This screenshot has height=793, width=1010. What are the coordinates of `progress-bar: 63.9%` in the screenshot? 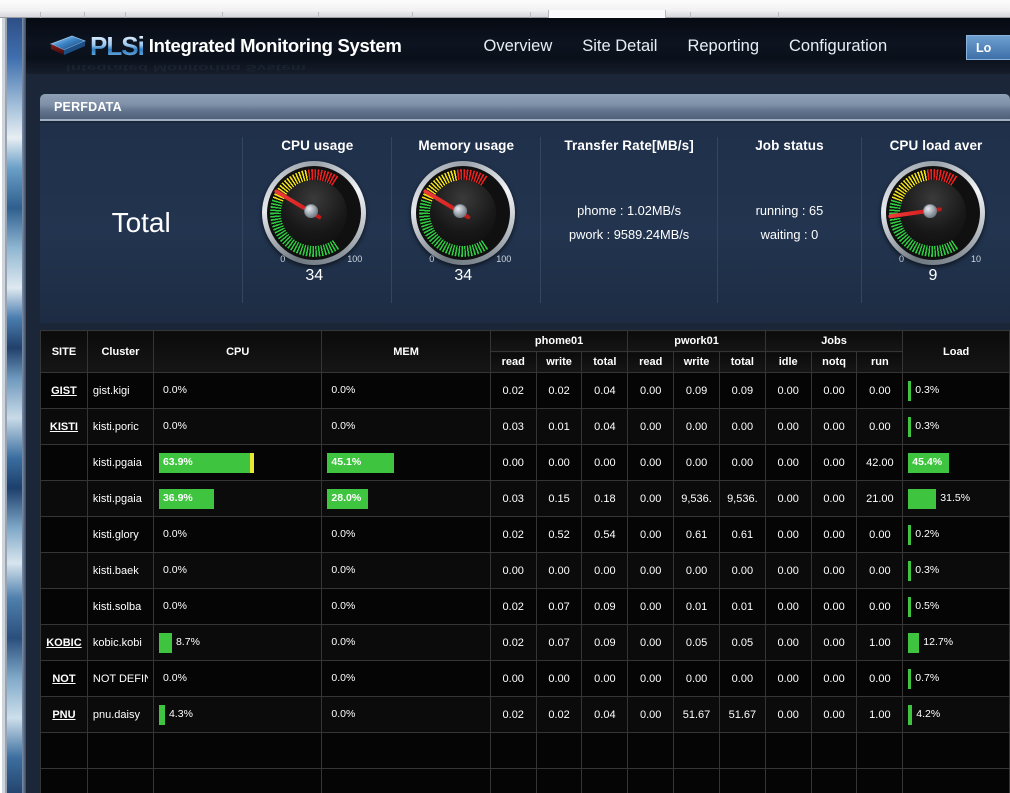 It's located at (237, 462).